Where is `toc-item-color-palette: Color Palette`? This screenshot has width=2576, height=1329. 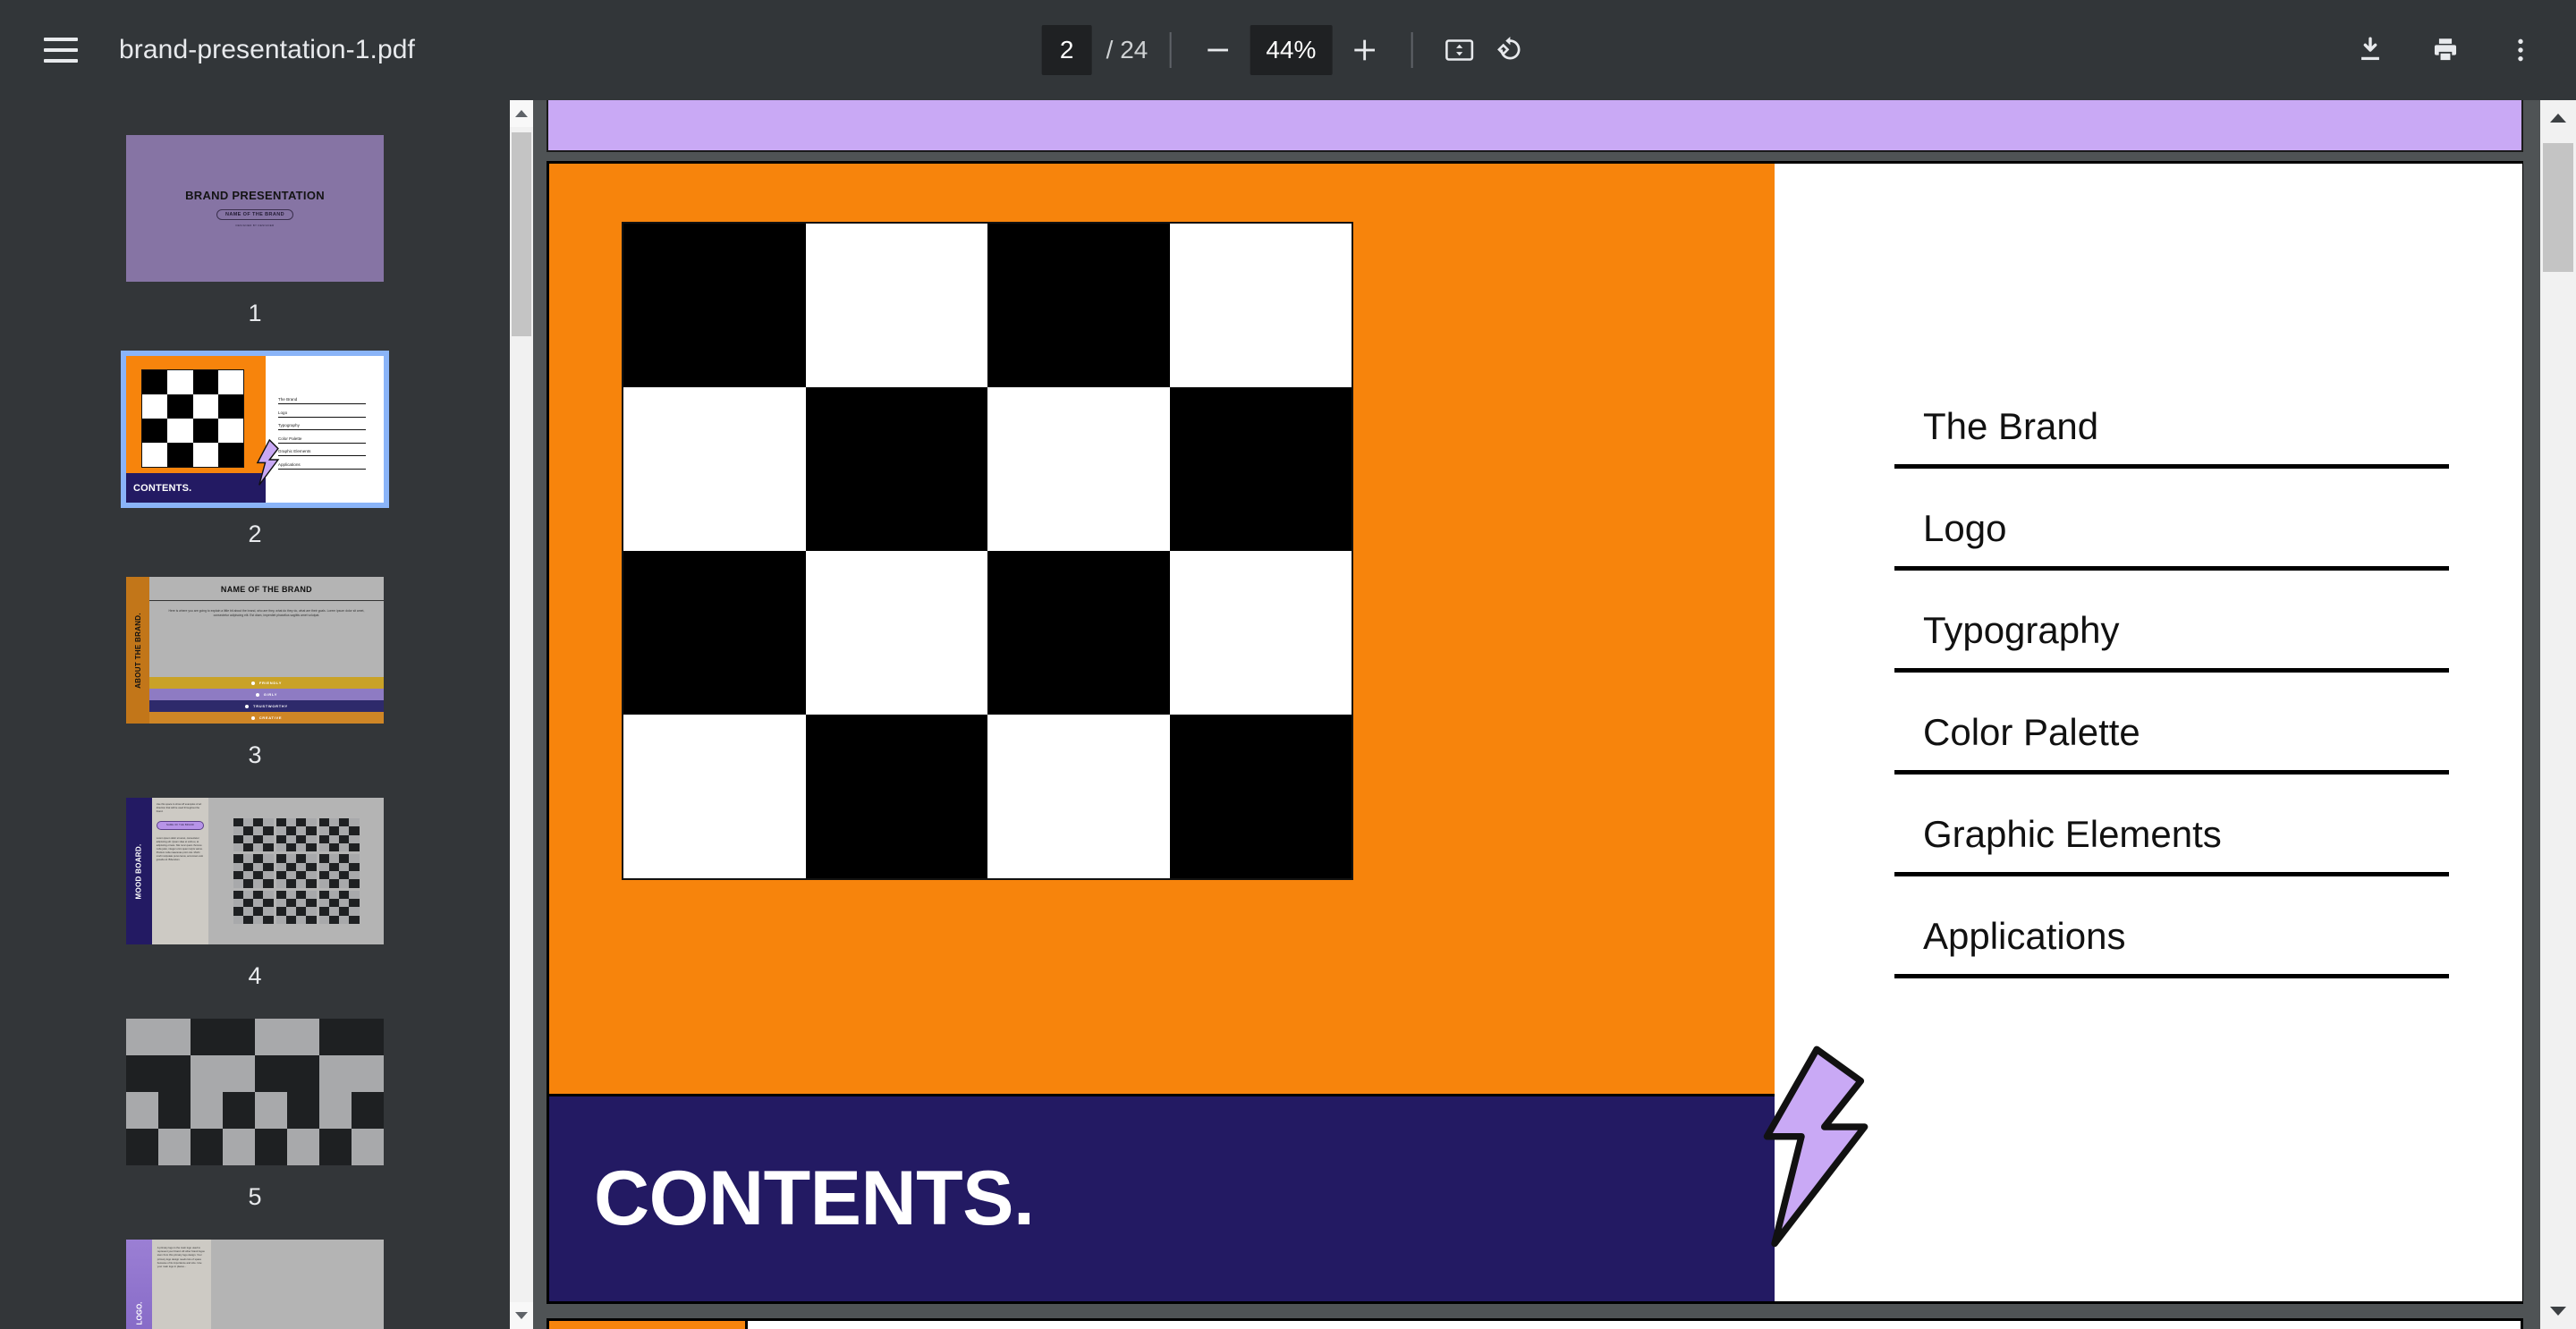
toc-item-color-palette: Color Palette is located at coordinates (2171, 743).